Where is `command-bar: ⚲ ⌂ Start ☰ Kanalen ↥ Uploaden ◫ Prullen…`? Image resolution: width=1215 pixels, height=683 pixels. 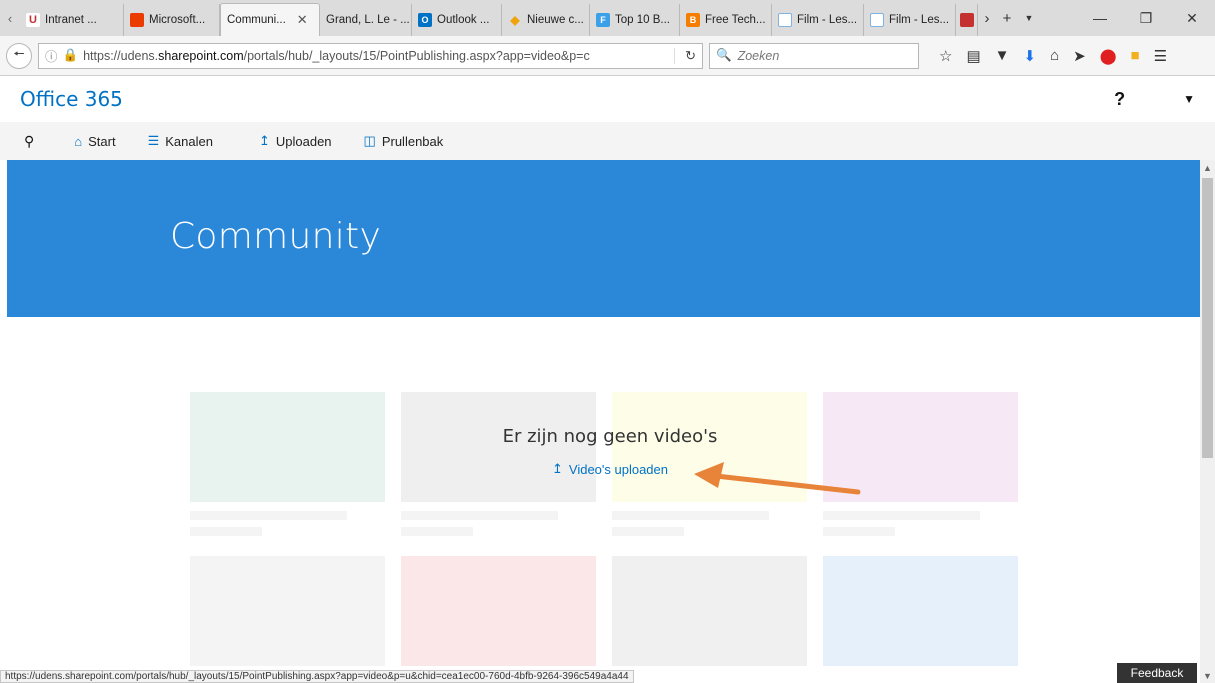
command-bar: ⚲ ⌂ Start ☰ Kanalen ↥ Uploaden ◫ Prullen… is located at coordinates (607, 141).